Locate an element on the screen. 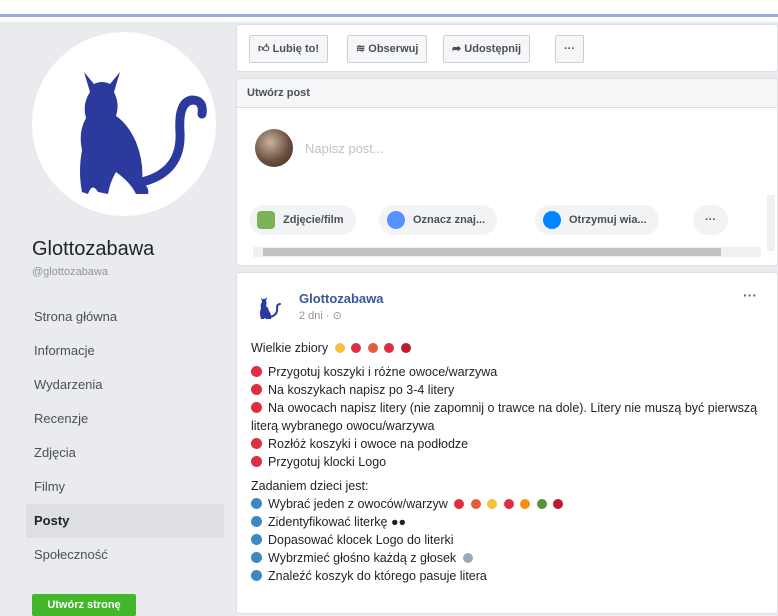  pepper-emoji-icon is located at coordinates (558, 504).